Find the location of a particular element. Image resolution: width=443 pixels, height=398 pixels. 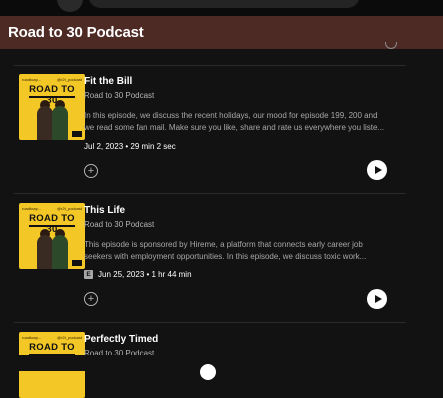

search-bar is located at coordinates (224, 4).